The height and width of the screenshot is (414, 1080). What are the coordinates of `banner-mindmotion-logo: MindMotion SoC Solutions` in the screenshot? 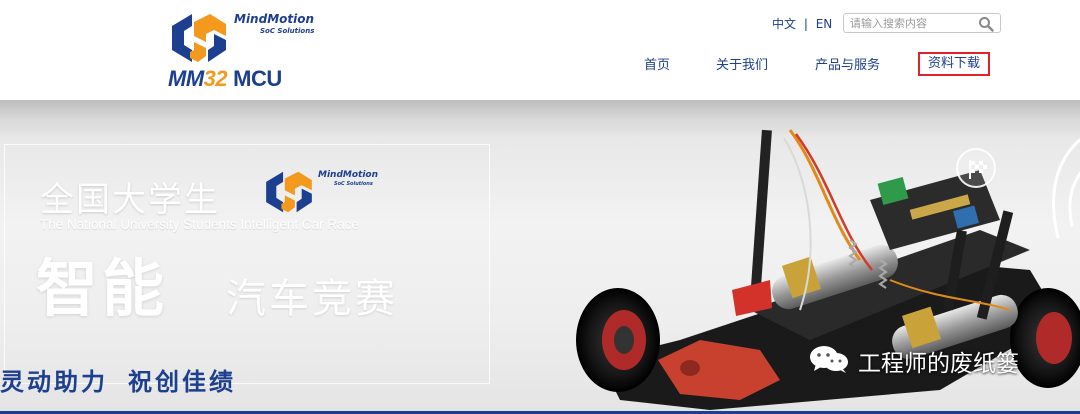 It's located at (322, 193).